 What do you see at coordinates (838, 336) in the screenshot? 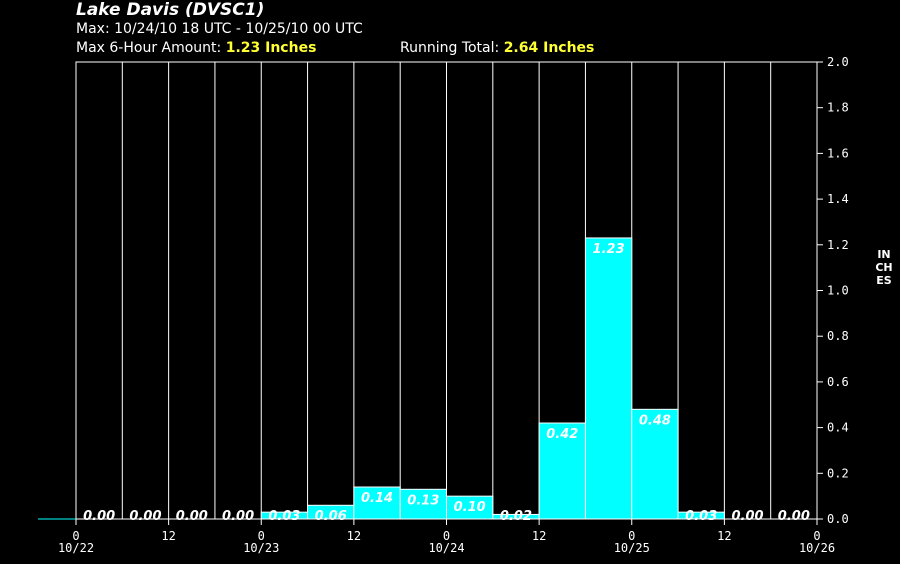
I see `y-tick-label: 0.8` at bounding box center [838, 336].